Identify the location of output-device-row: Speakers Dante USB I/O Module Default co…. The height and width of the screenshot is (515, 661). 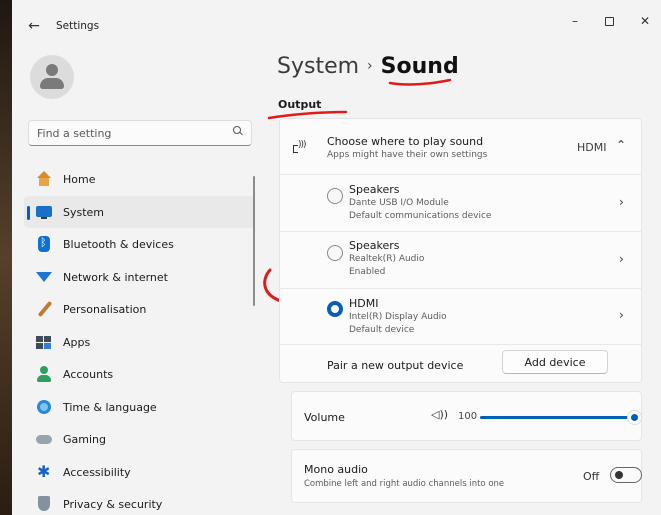
(460, 203).